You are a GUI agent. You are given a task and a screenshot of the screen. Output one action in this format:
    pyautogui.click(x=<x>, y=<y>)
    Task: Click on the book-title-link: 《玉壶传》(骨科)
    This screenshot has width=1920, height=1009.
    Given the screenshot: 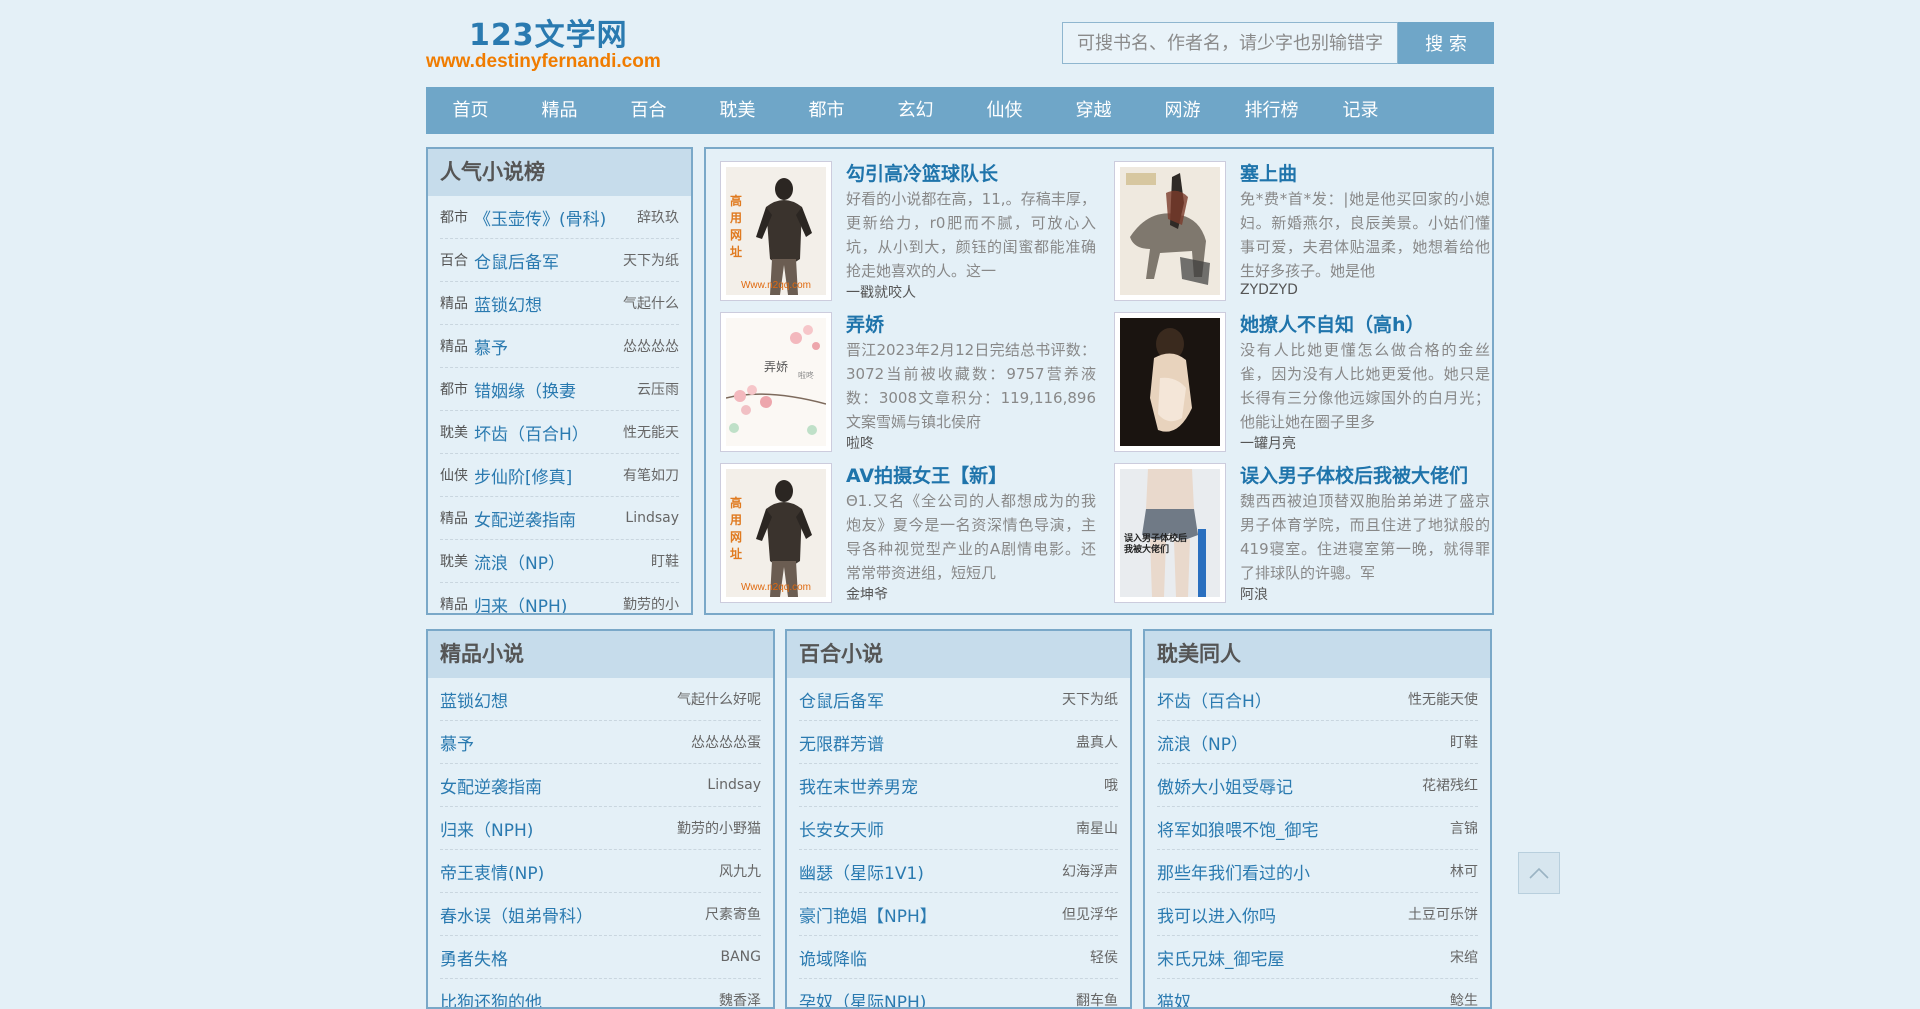 What is the action you would take?
    pyautogui.click(x=540, y=217)
    